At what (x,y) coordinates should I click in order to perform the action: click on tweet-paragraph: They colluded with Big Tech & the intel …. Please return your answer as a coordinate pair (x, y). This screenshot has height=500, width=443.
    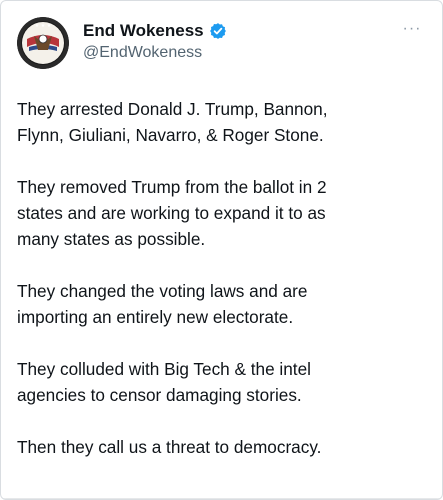
    Looking at the image, I should click on (164, 382).